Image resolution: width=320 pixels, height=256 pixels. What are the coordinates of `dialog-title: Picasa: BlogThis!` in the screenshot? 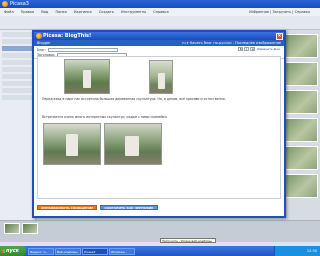 It's located at (67, 36).